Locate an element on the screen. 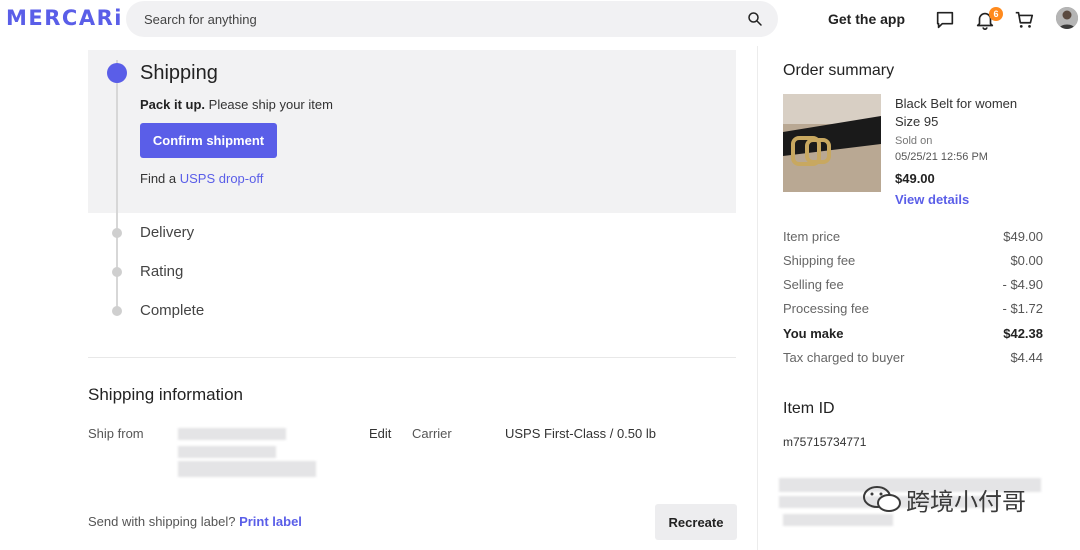  step-title-shipping: Shipping is located at coordinates (179, 73).